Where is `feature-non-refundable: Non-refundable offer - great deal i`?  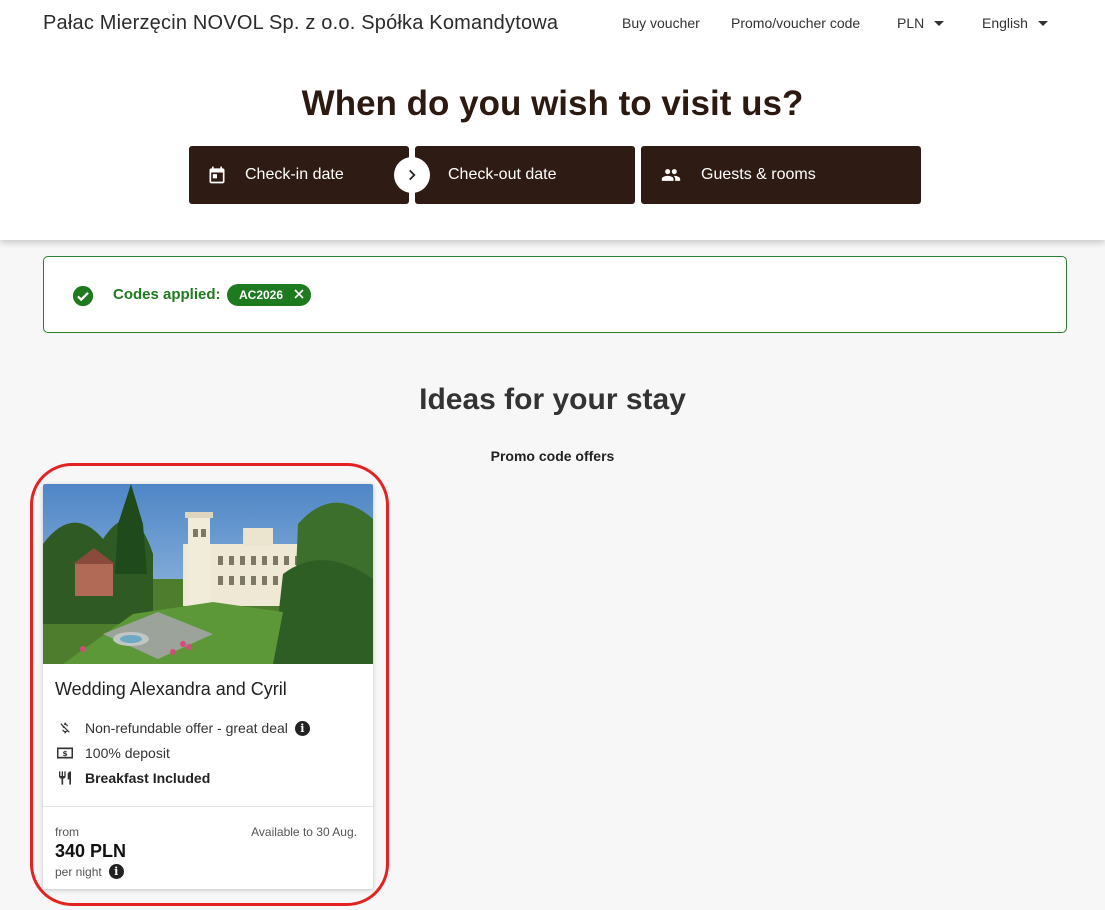 feature-non-refundable: Non-refundable offer - great deal i is located at coordinates (182, 728).